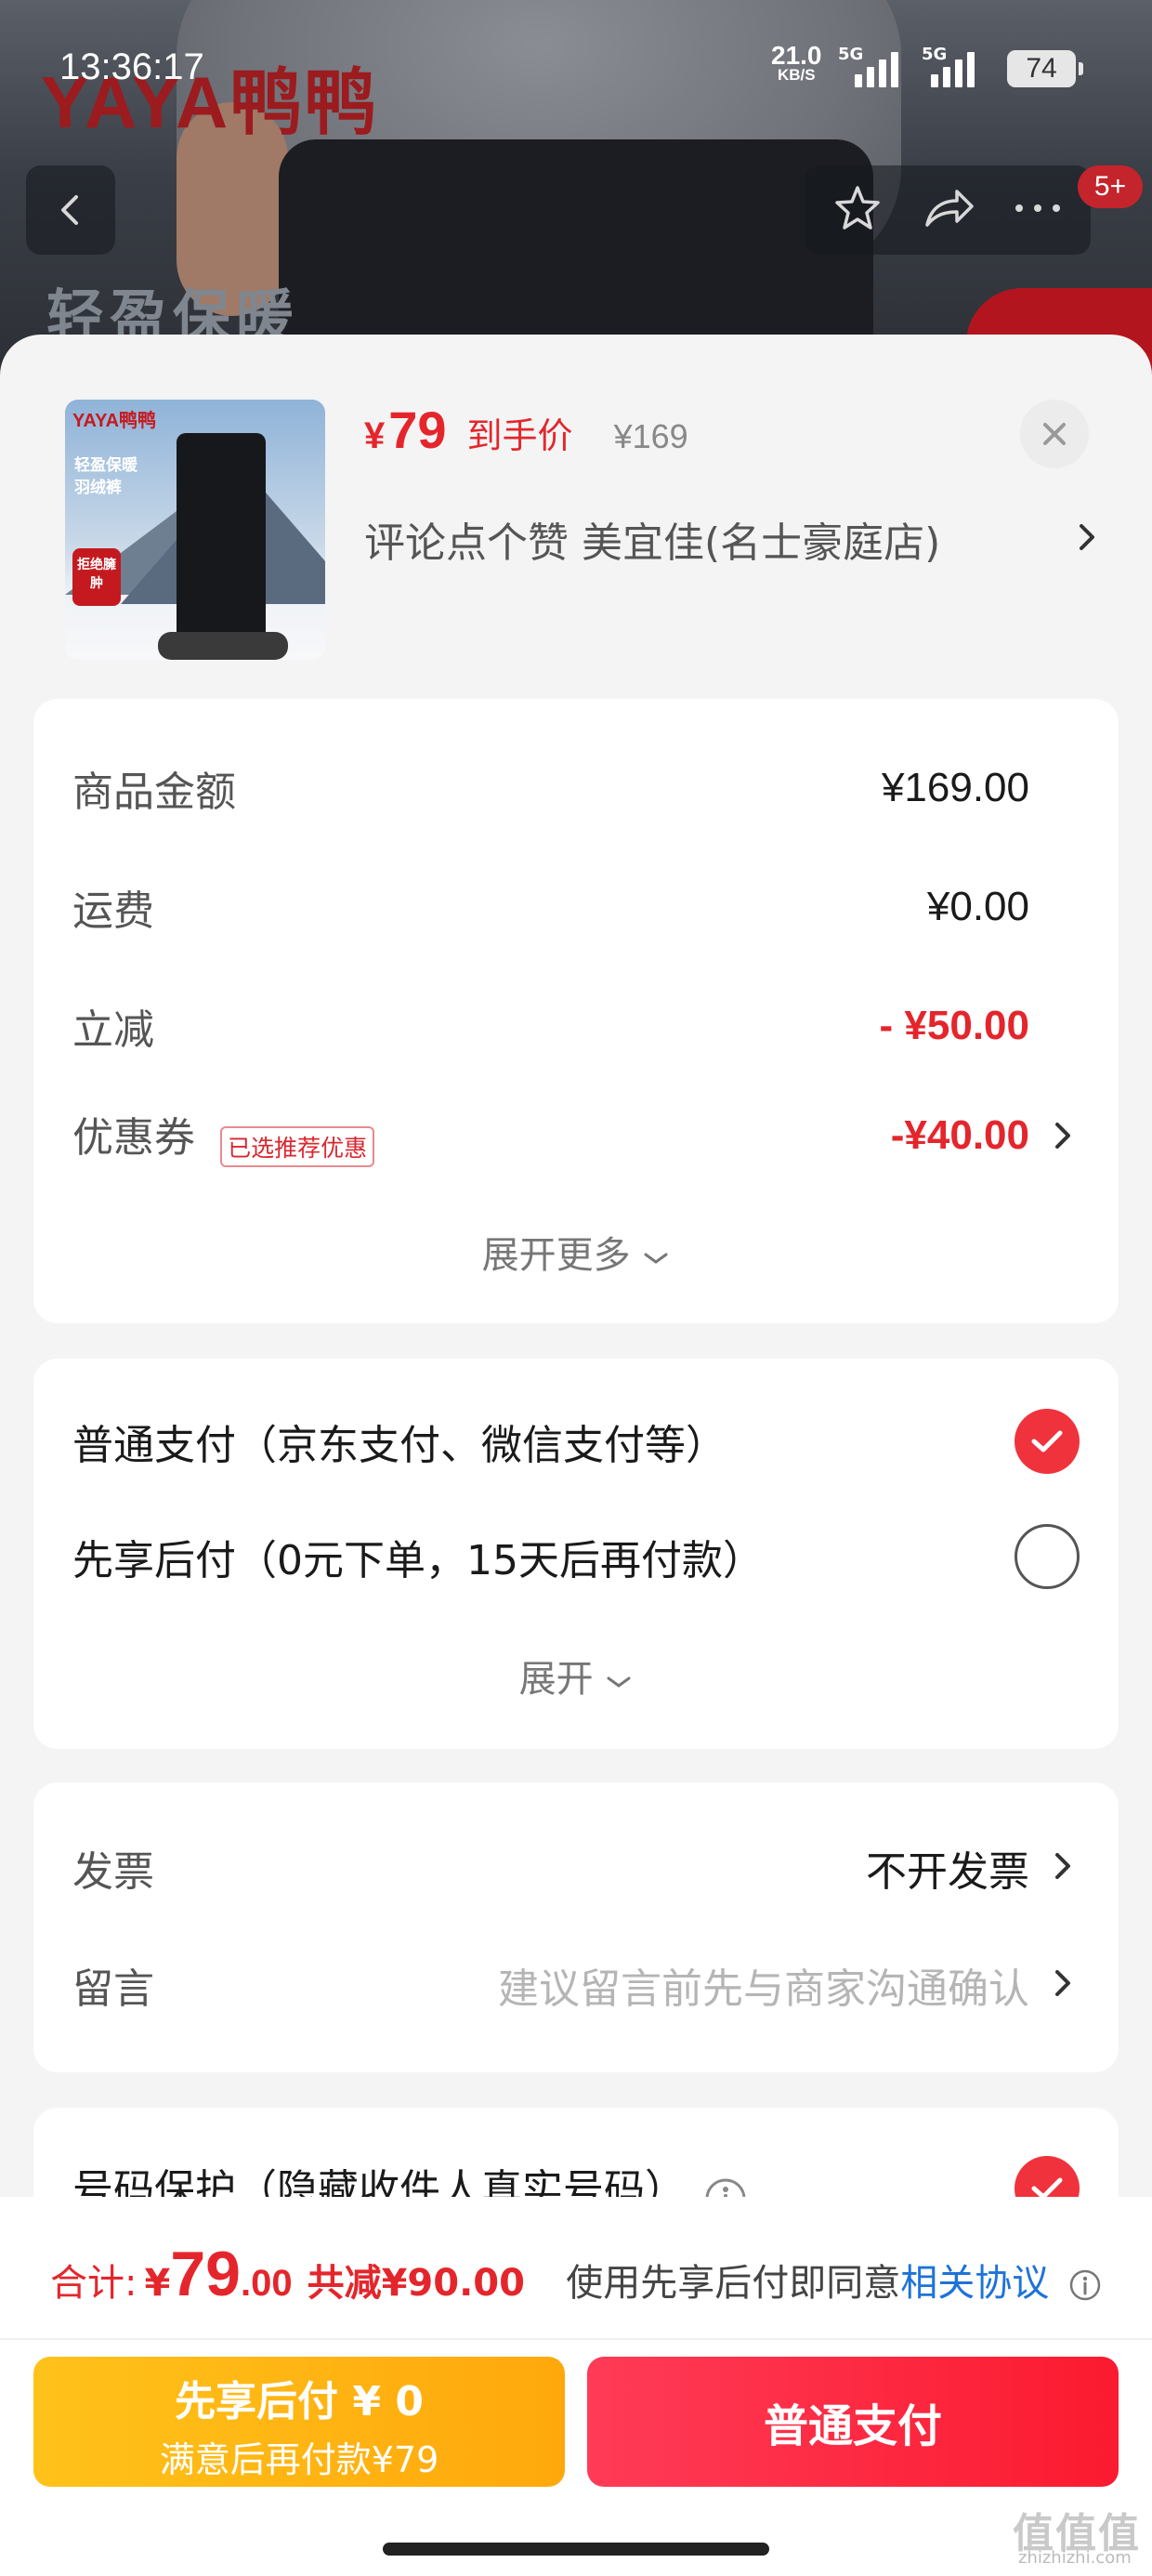 The width and height of the screenshot is (1152, 2576). I want to click on expand-more-button: 展开更多, so click(576, 1252).